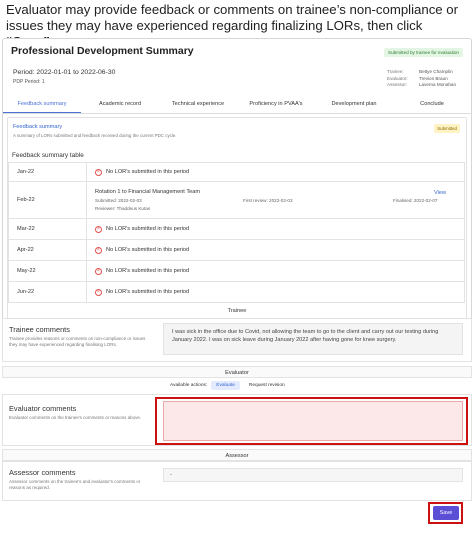  Describe the element at coordinates (42, 104) in the screenshot. I see `tab-feedback-summary: Feedback summary` at that location.